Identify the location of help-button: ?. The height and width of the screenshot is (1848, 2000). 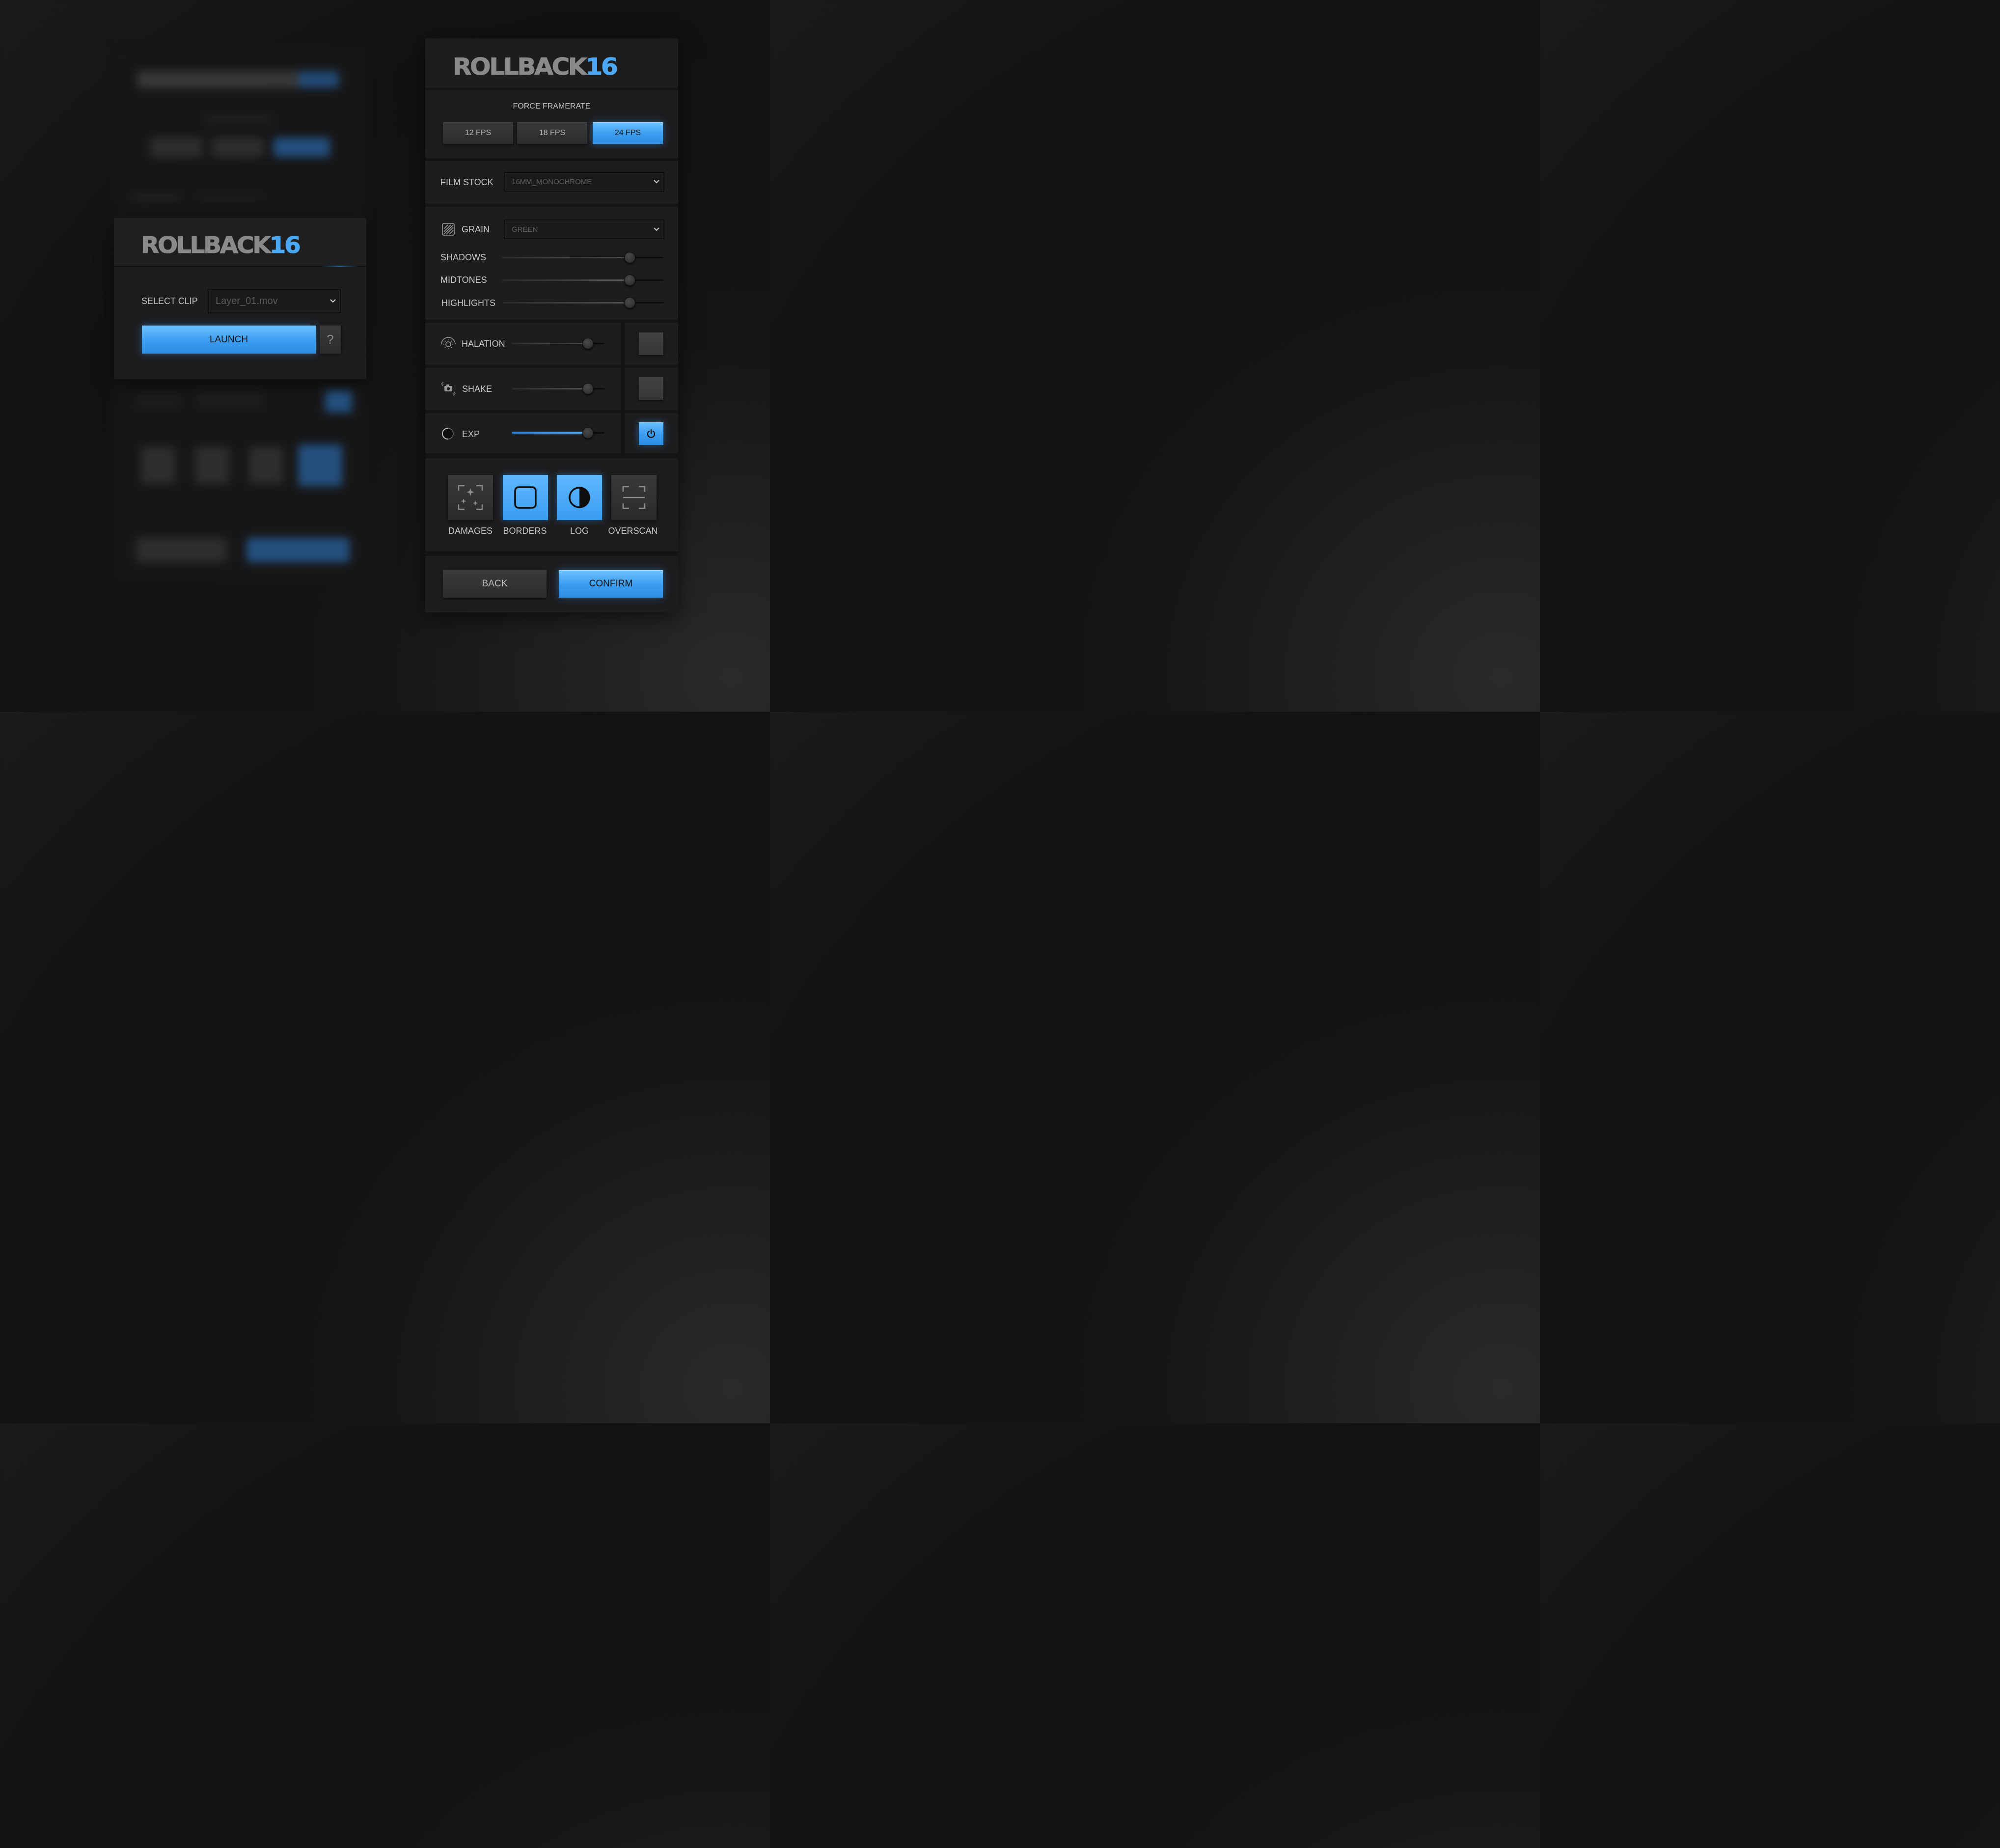
(330, 340).